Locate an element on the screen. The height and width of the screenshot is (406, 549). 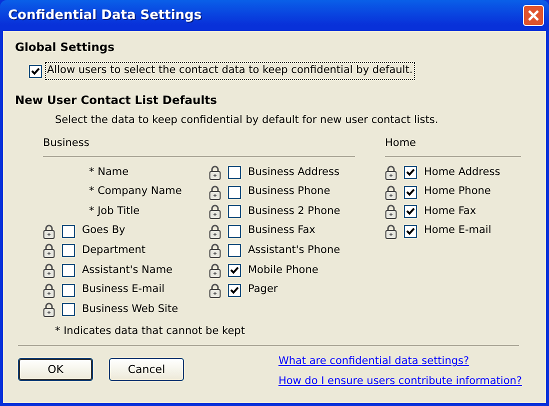
field-label: * Company Name is located at coordinates (135, 192).